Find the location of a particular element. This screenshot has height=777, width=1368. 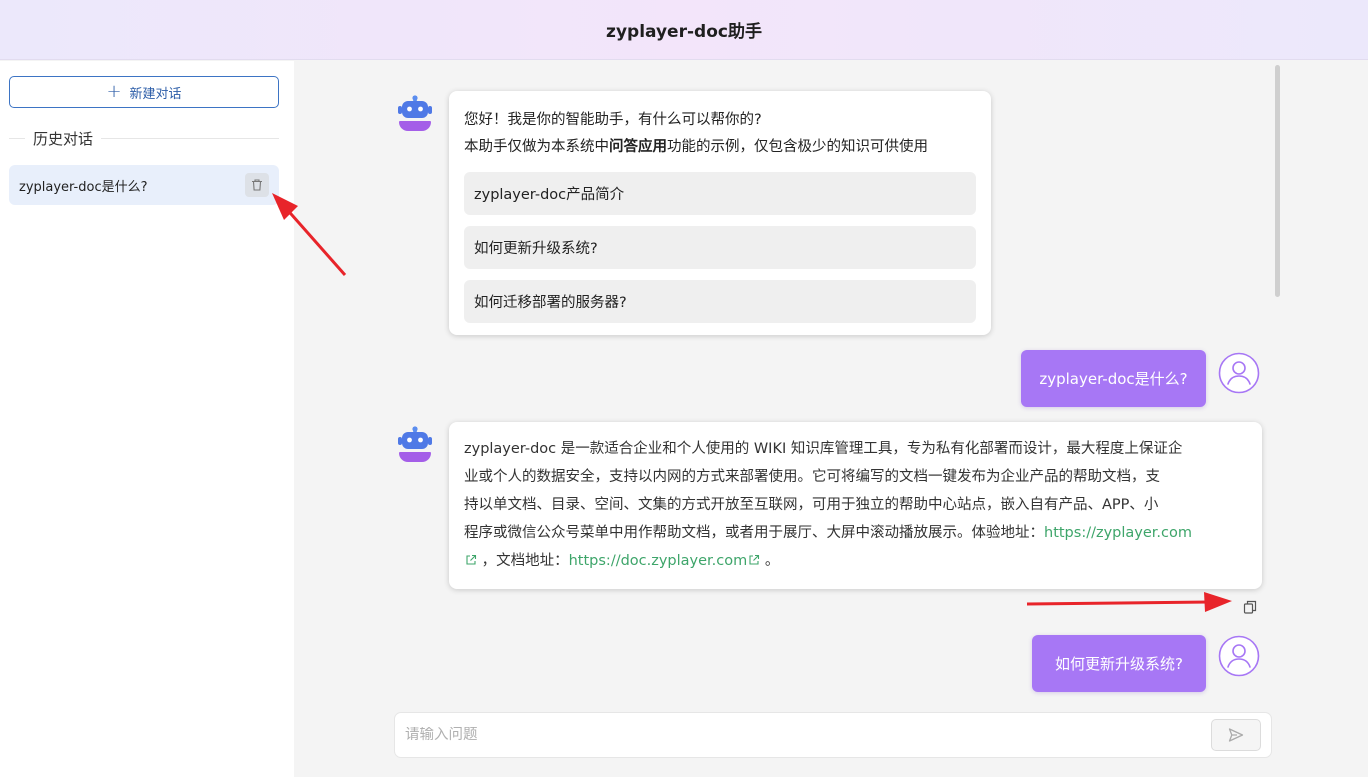

new-chat-button: + 新建对话 is located at coordinates (144, 92).